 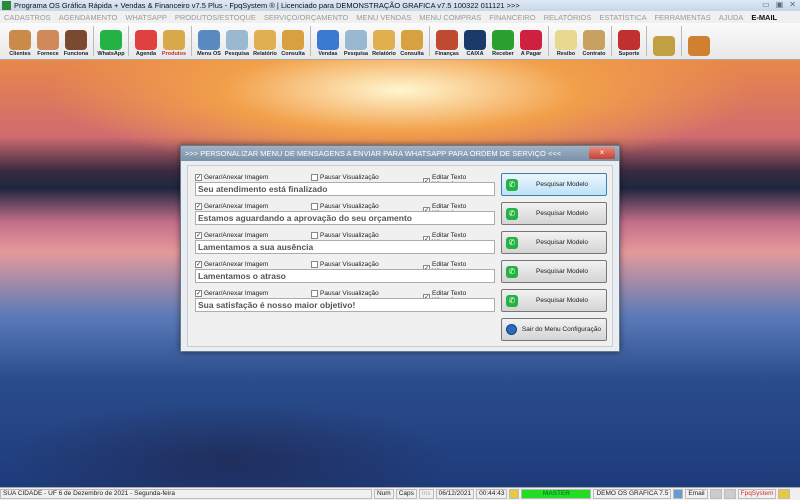 What do you see at coordinates (111, 41) in the screenshot?
I see `toolbar-button: WhatsApp` at bounding box center [111, 41].